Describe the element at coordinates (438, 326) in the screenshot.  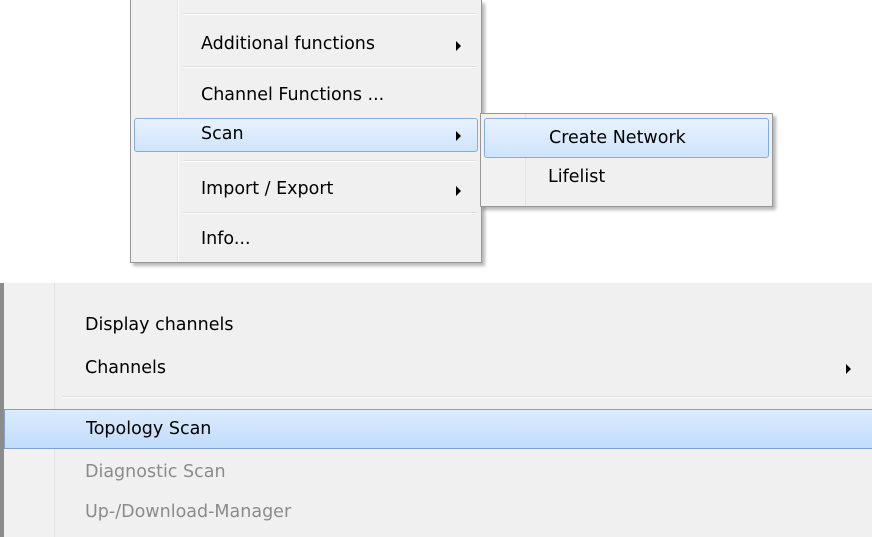
I see `menu-item-display-channels: Display channels` at that location.